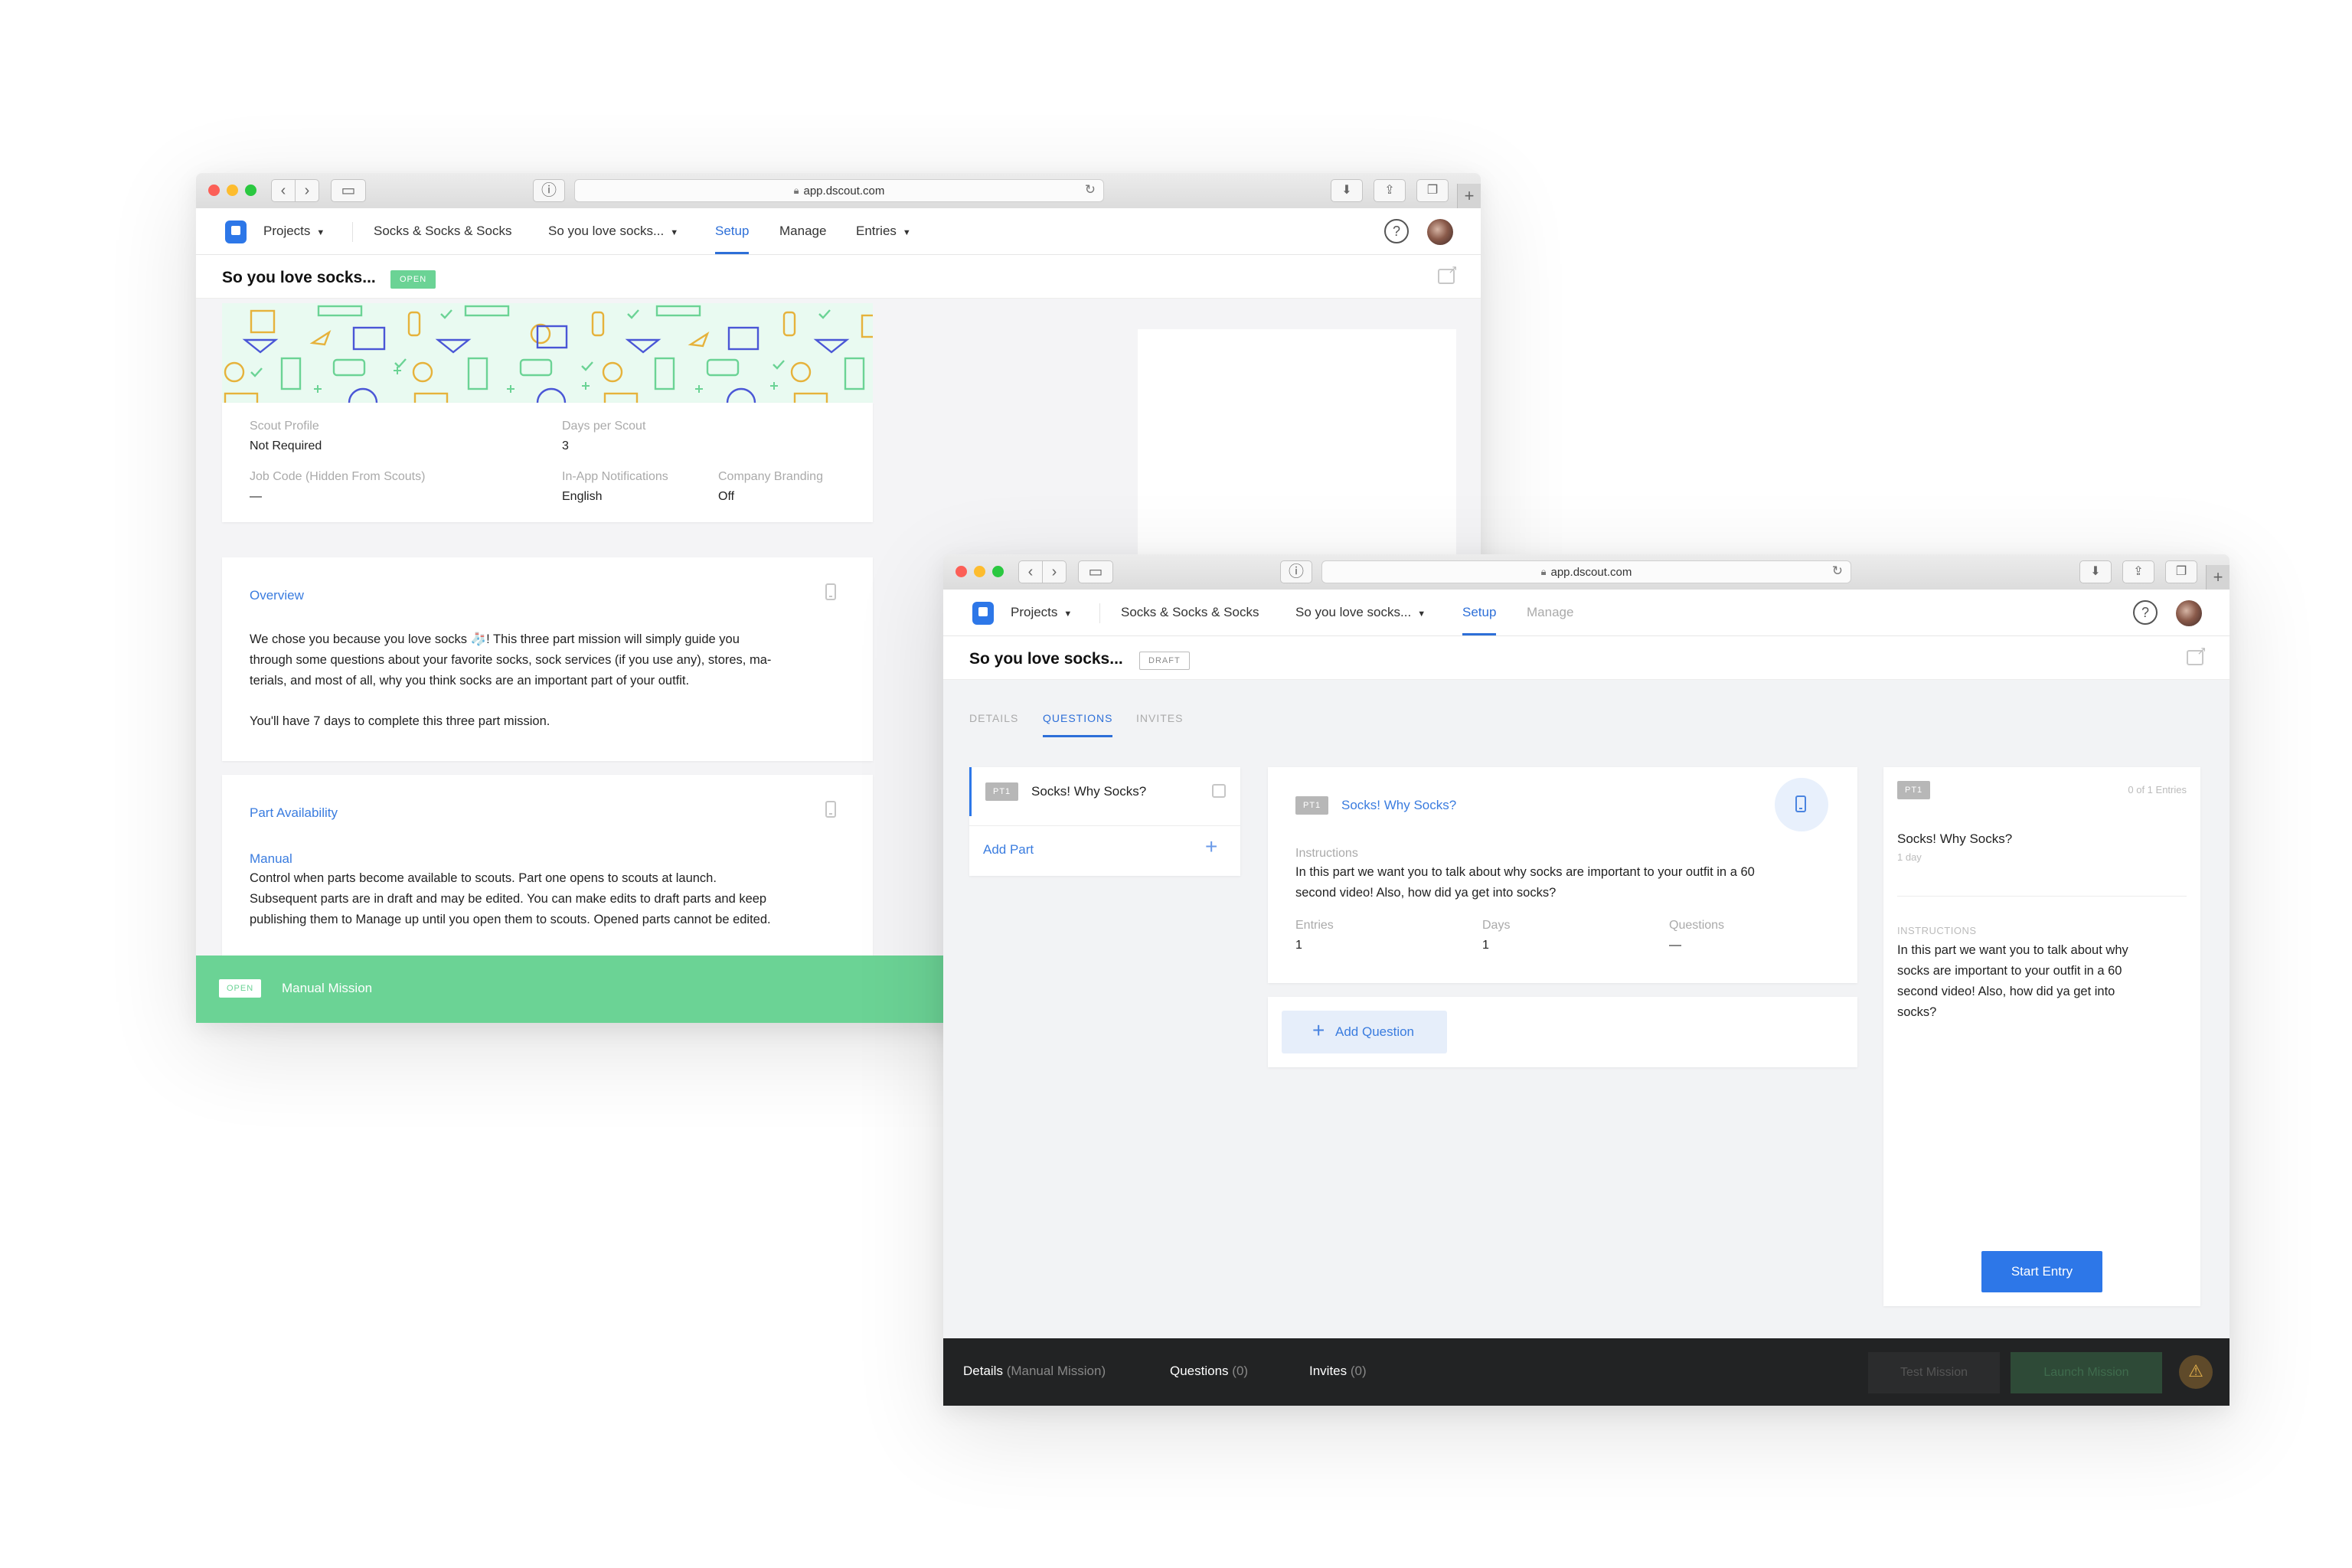  I want to click on footer-invites-link: Invites (0), so click(1338, 1371).